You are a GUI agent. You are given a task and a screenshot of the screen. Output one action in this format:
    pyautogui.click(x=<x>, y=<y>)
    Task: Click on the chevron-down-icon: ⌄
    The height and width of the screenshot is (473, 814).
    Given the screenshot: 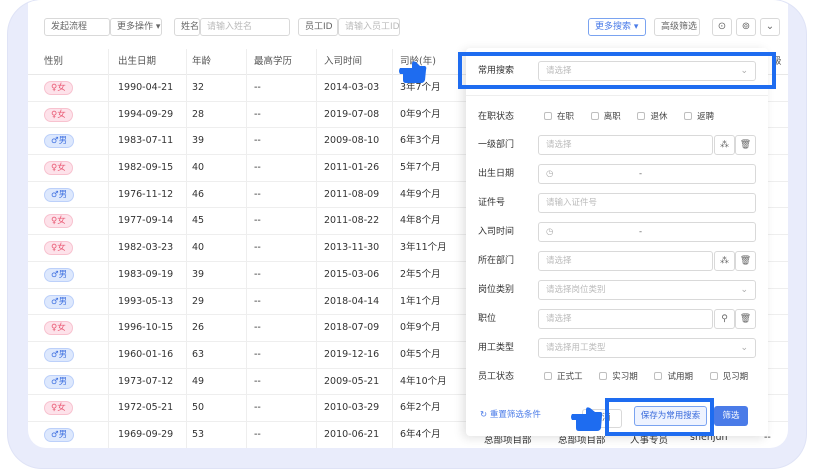 What is the action you would take?
    pyautogui.click(x=744, y=348)
    